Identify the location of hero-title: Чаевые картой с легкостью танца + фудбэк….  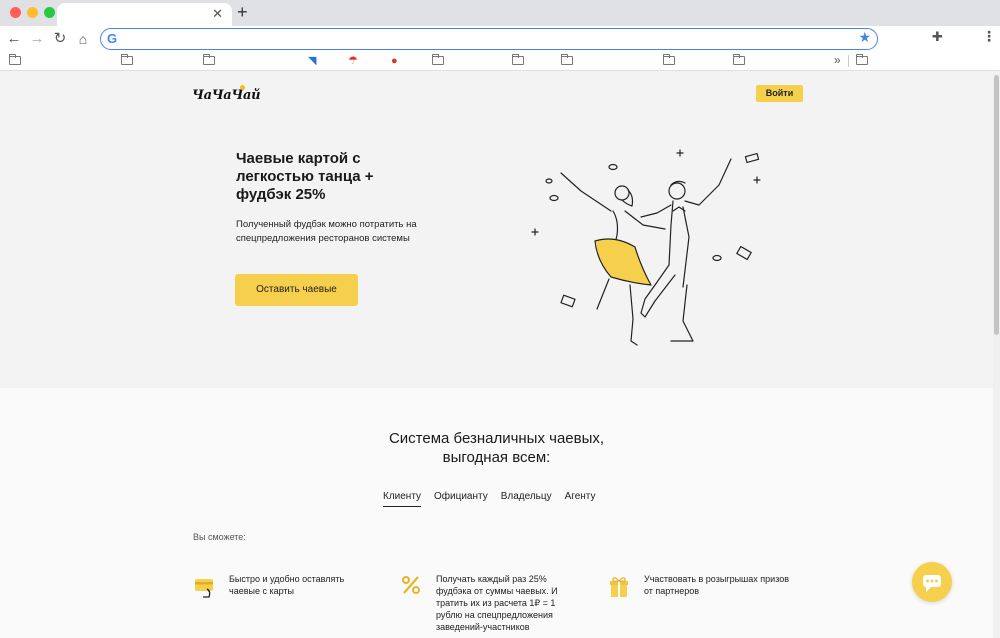
(305, 176).